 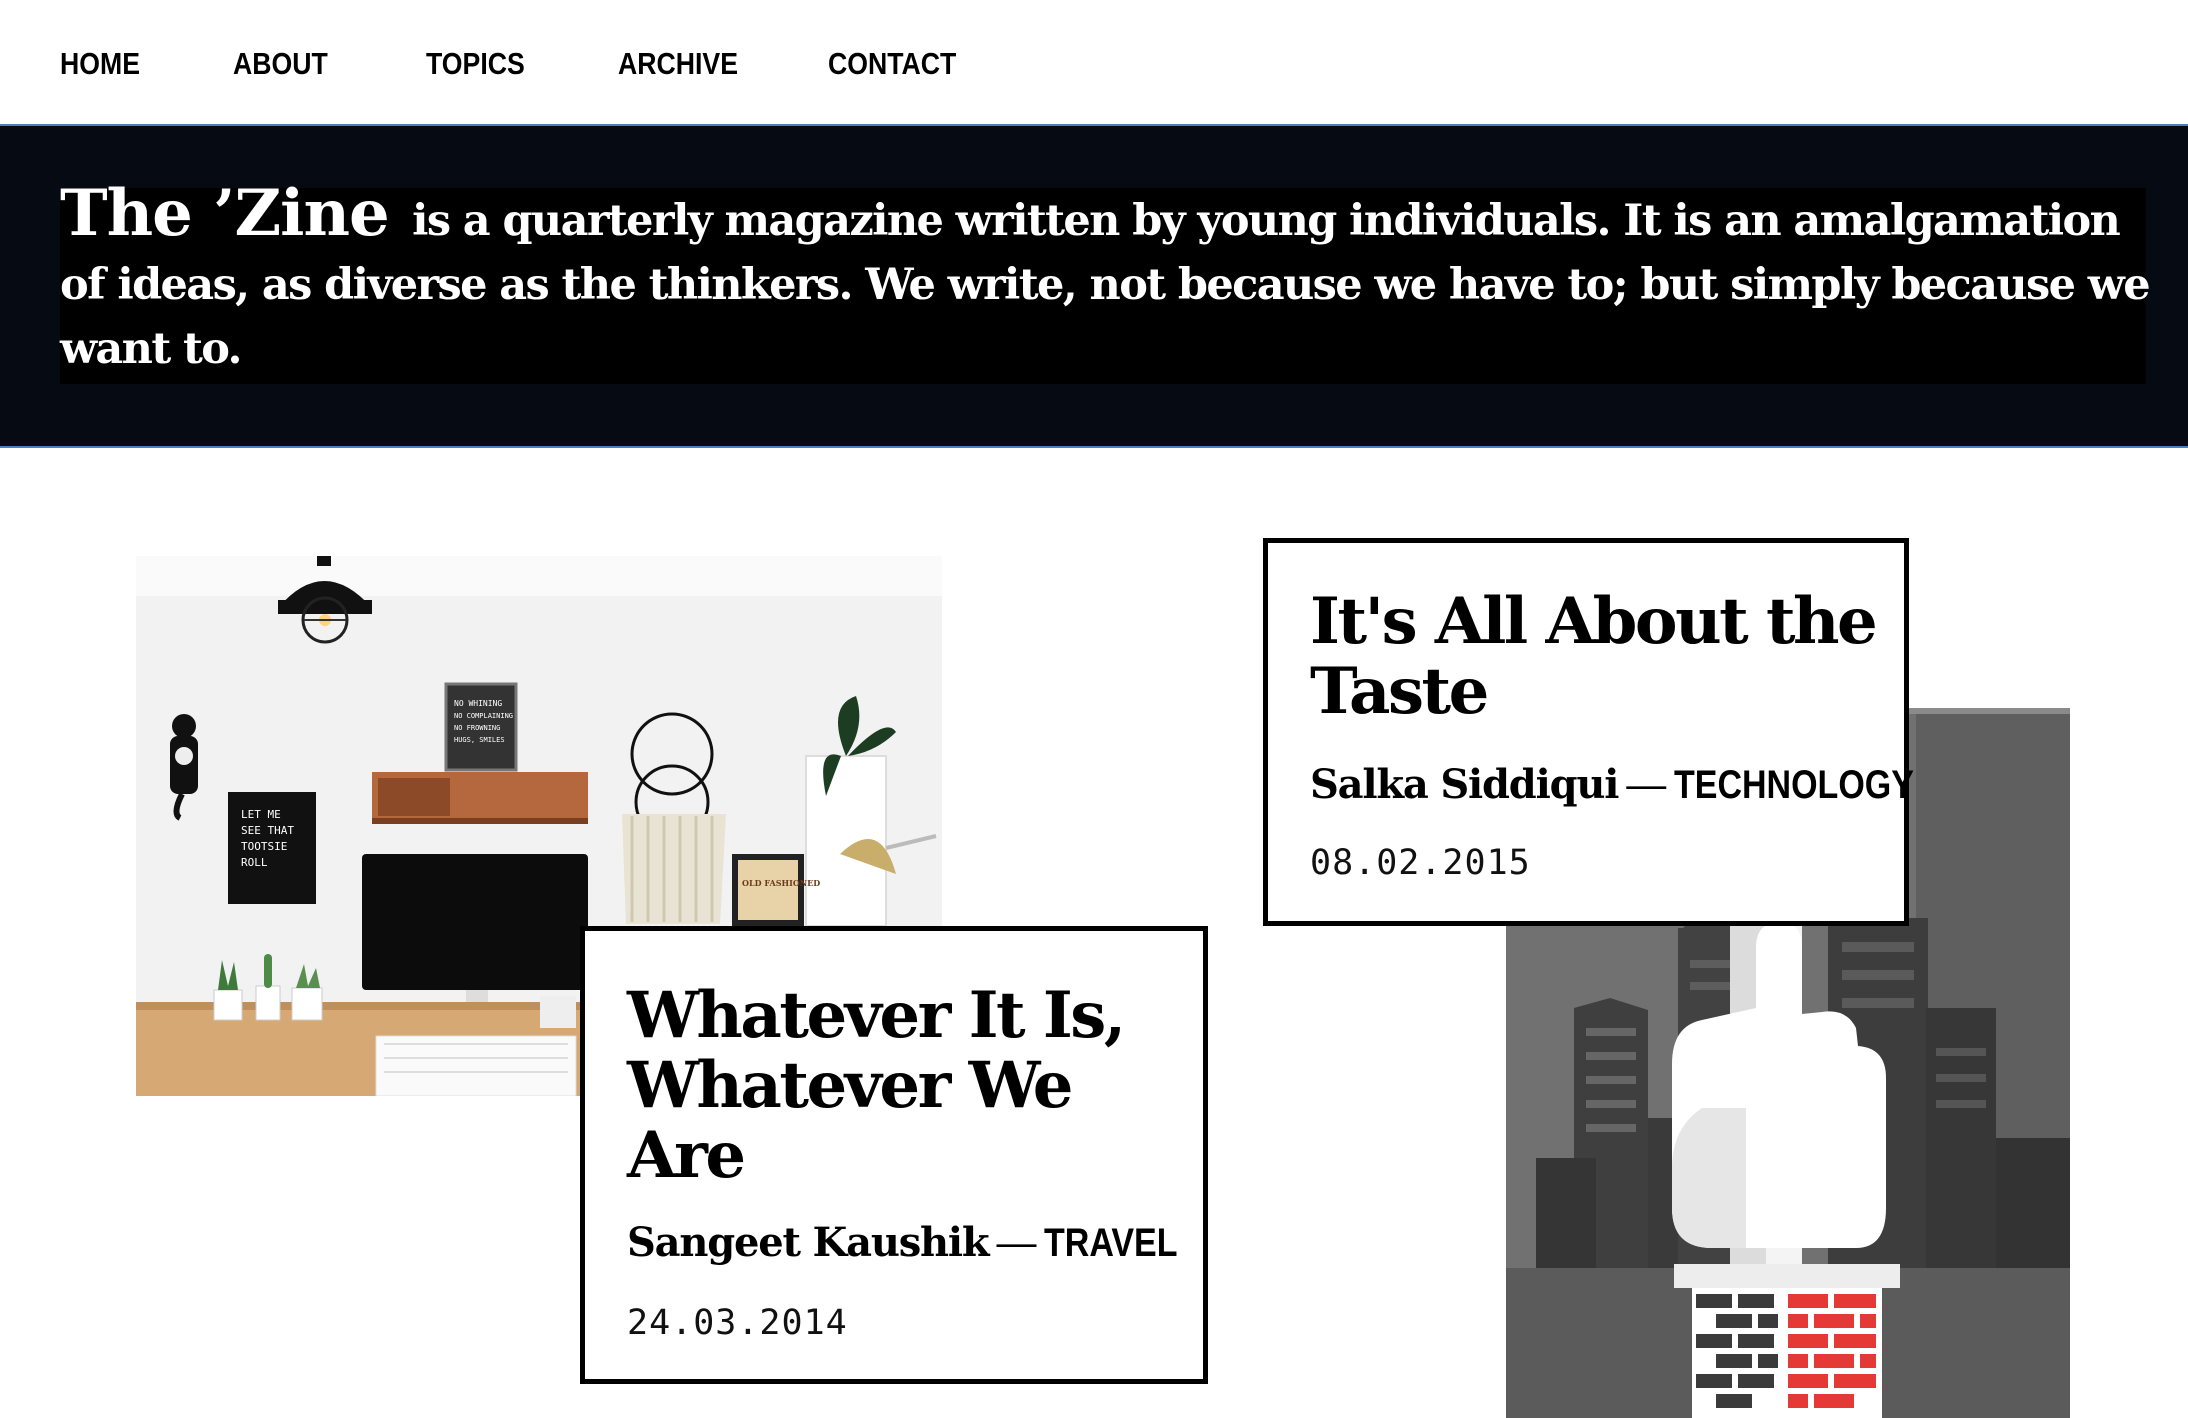 What do you see at coordinates (1464, 784) in the screenshot?
I see `article-author: Salka Siddiqui` at bounding box center [1464, 784].